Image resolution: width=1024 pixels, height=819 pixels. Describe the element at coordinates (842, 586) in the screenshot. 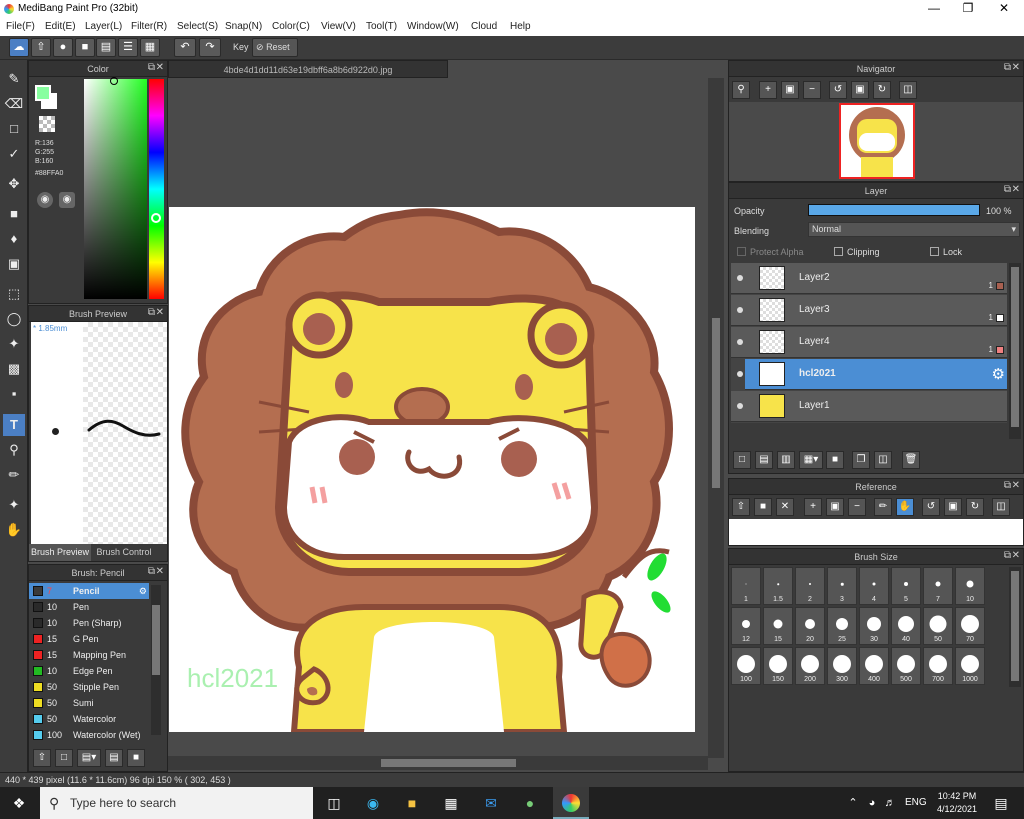

I see `brush-size-option: 3` at that location.